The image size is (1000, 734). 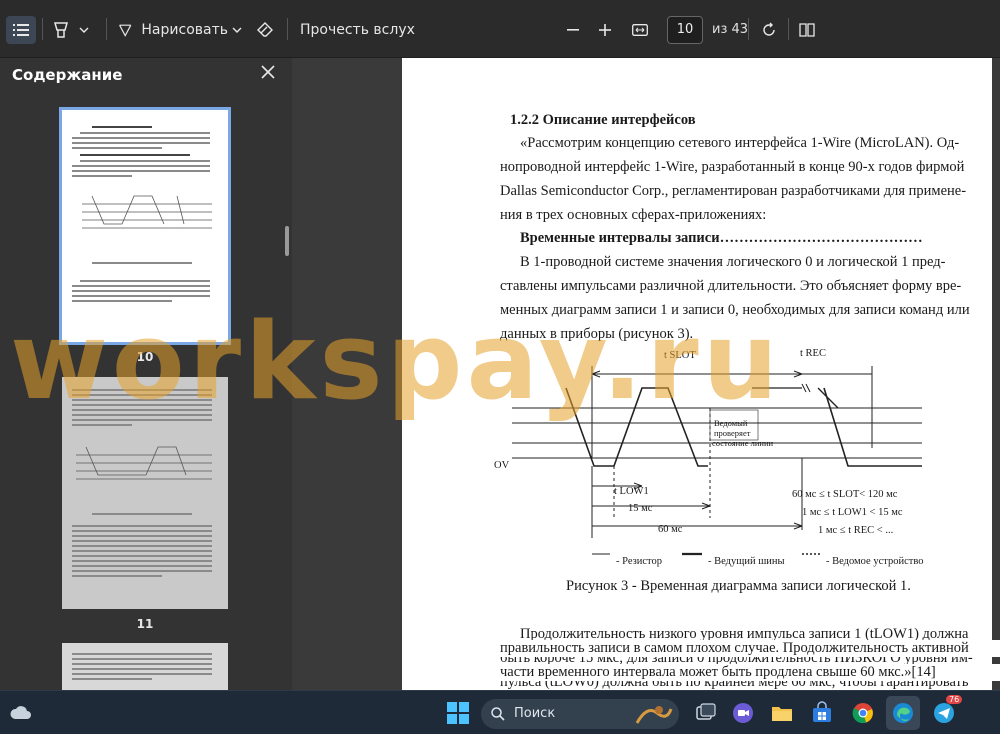 I want to click on close-contents-button, so click(x=268, y=72).